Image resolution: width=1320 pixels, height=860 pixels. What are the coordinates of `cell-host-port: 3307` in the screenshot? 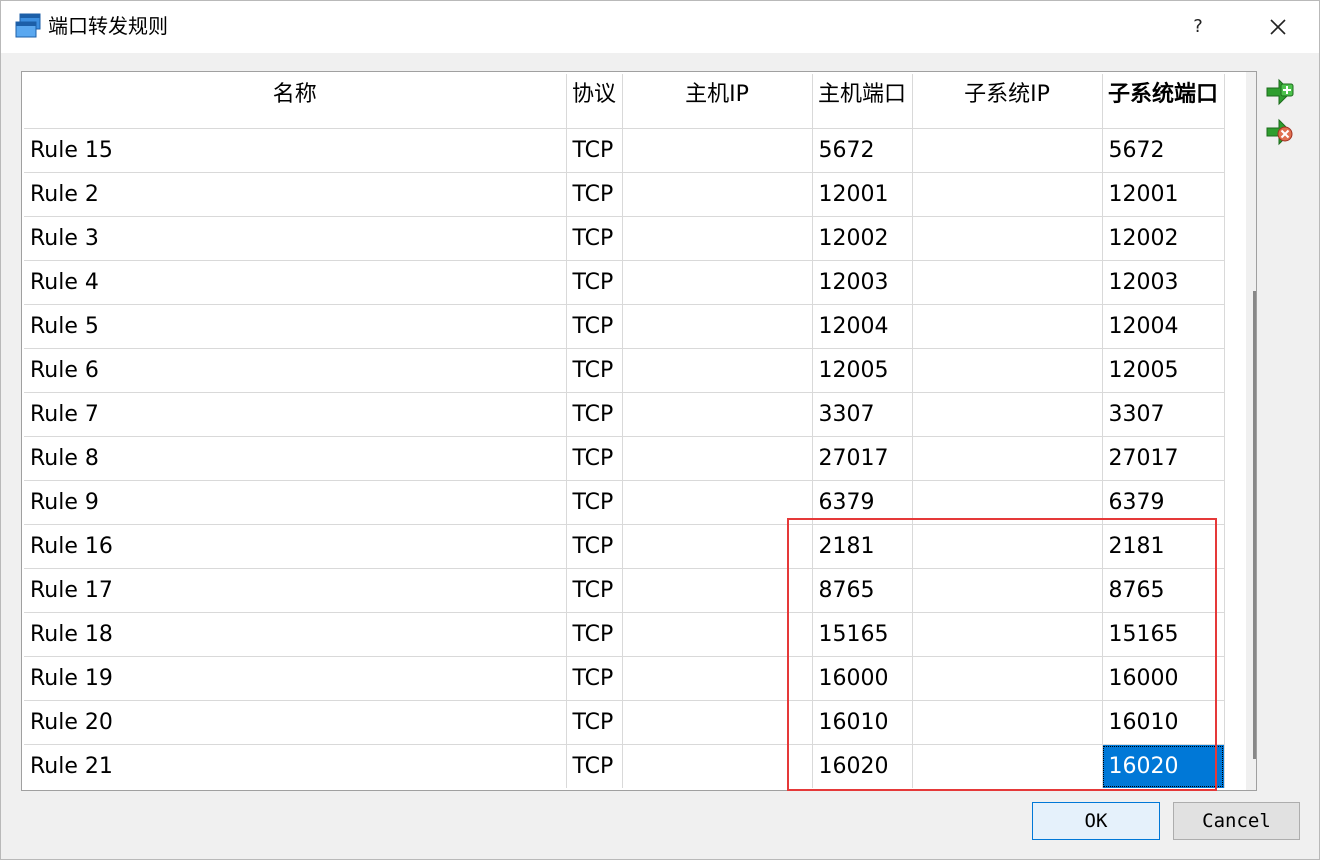 It's located at (862, 414).